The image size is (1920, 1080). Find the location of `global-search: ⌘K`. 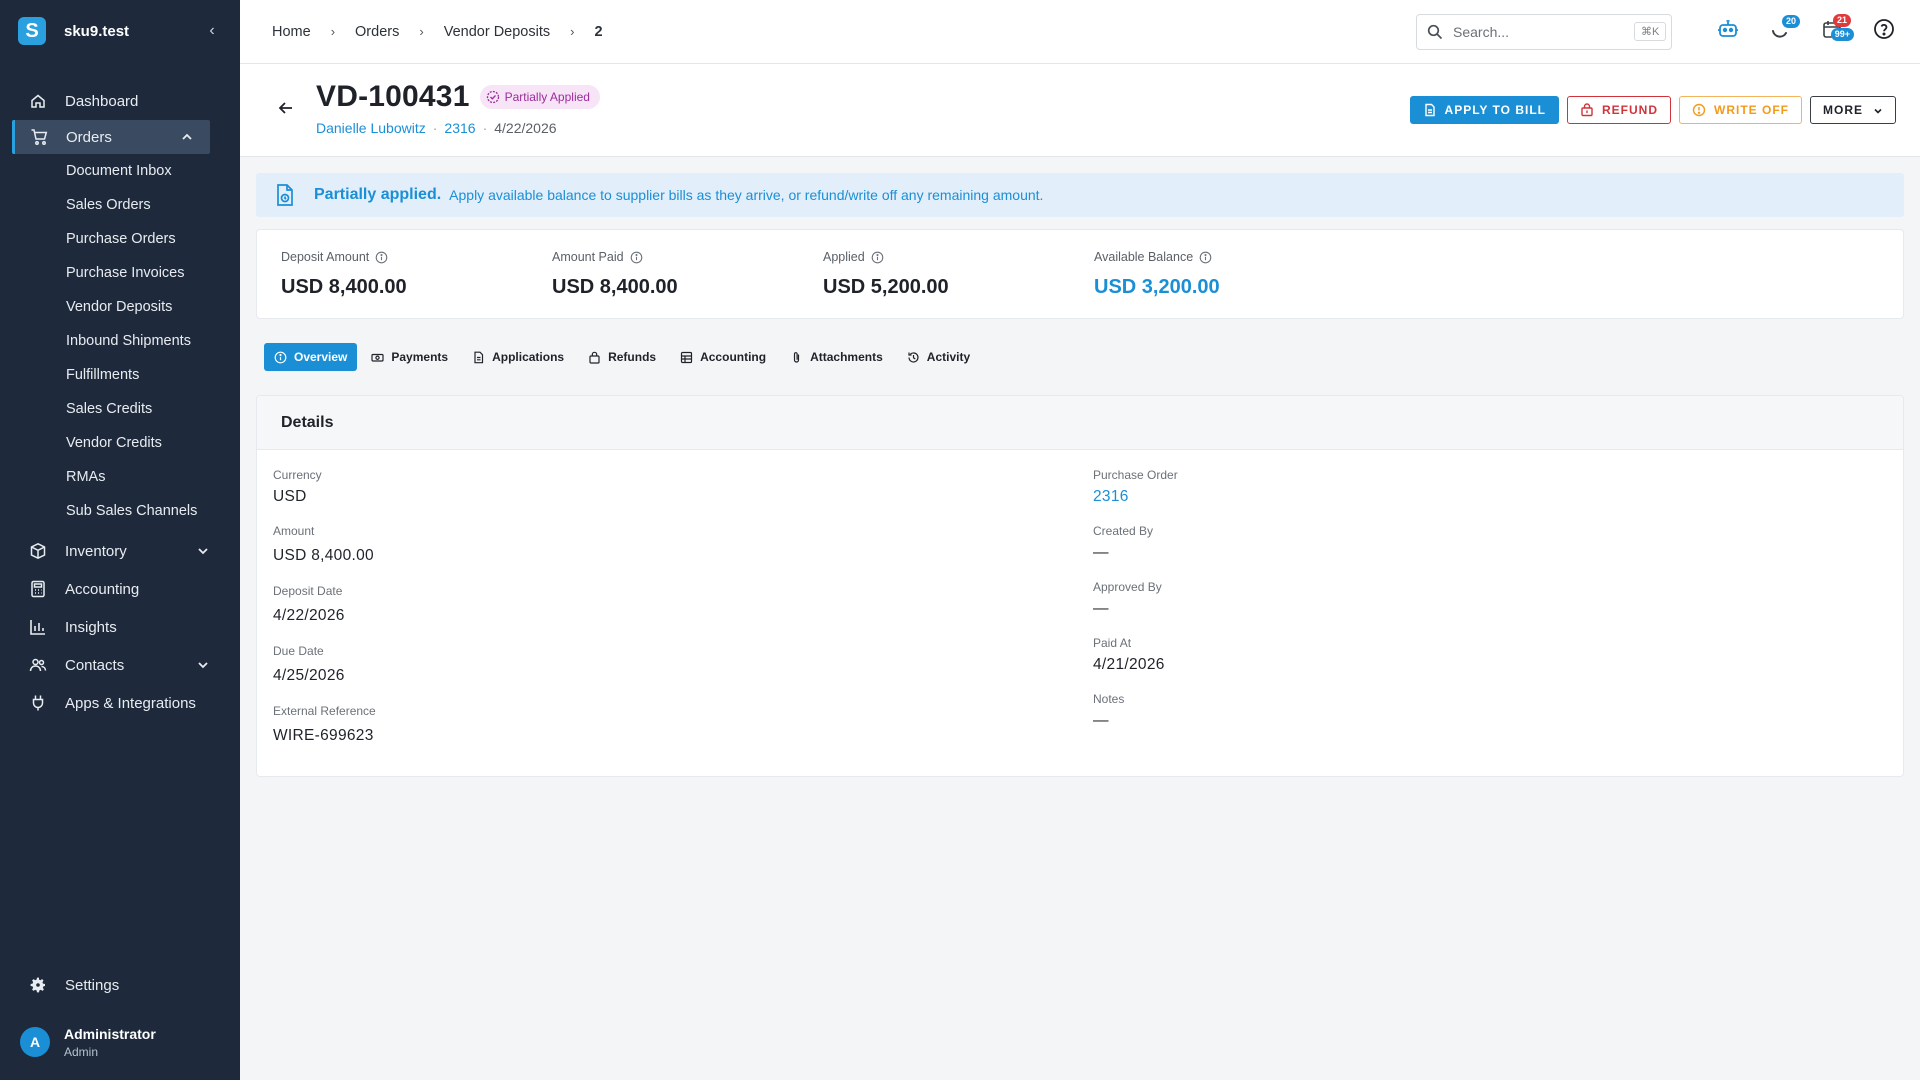

global-search: ⌘K is located at coordinates (1544, 31).